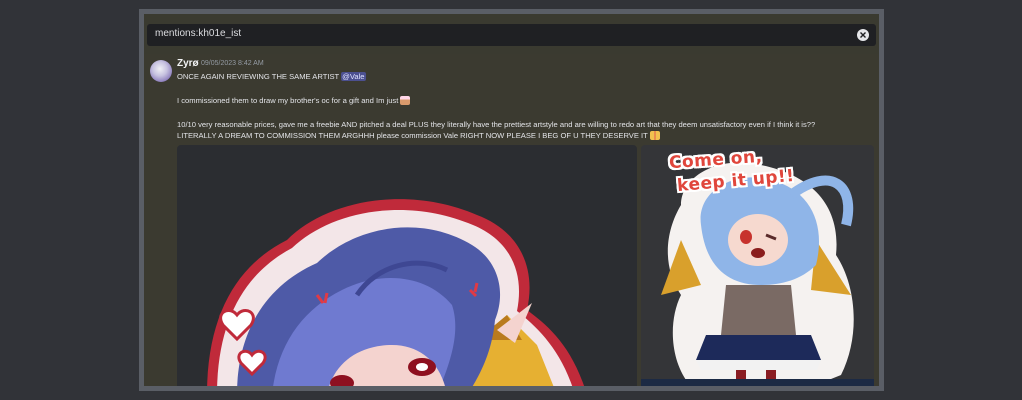 The height and width of the screenshot is (400, 1022). I want to click on search-bar: mentions:kh01e_ist, so click(511, 35).